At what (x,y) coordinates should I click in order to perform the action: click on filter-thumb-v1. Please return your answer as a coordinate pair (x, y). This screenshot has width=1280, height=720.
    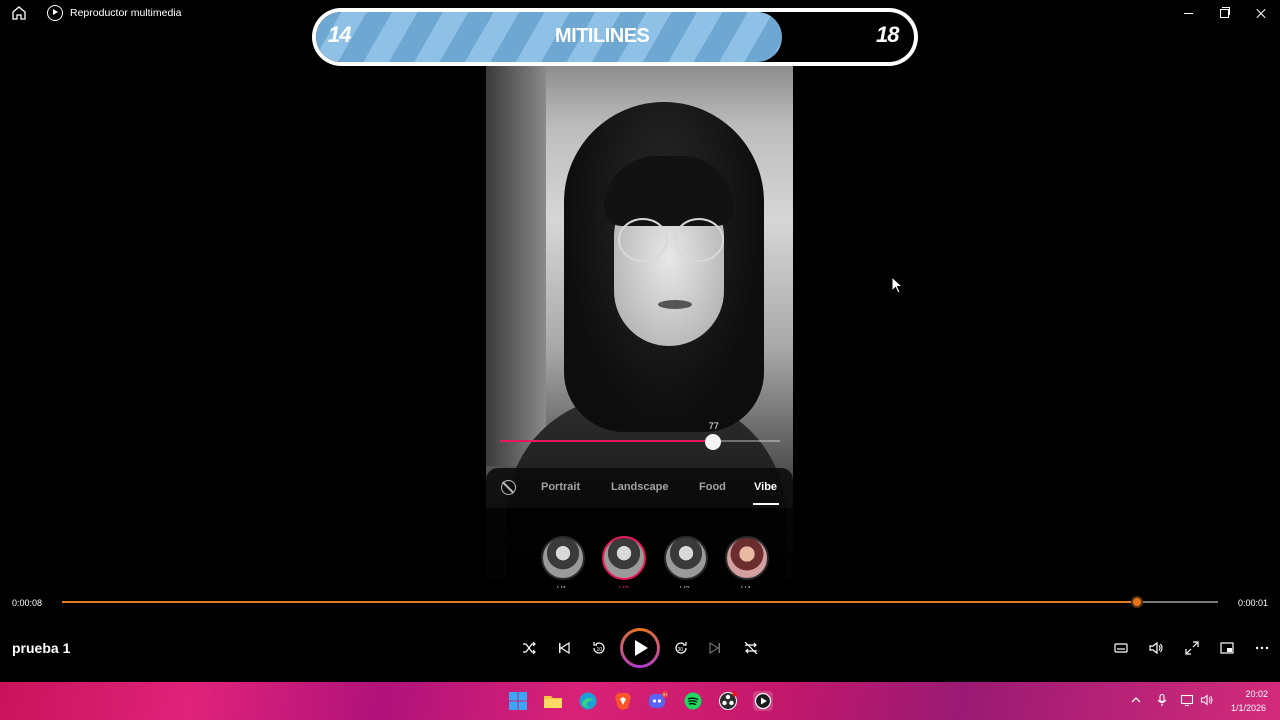
    Looking at the image, I should click on (563, 558).